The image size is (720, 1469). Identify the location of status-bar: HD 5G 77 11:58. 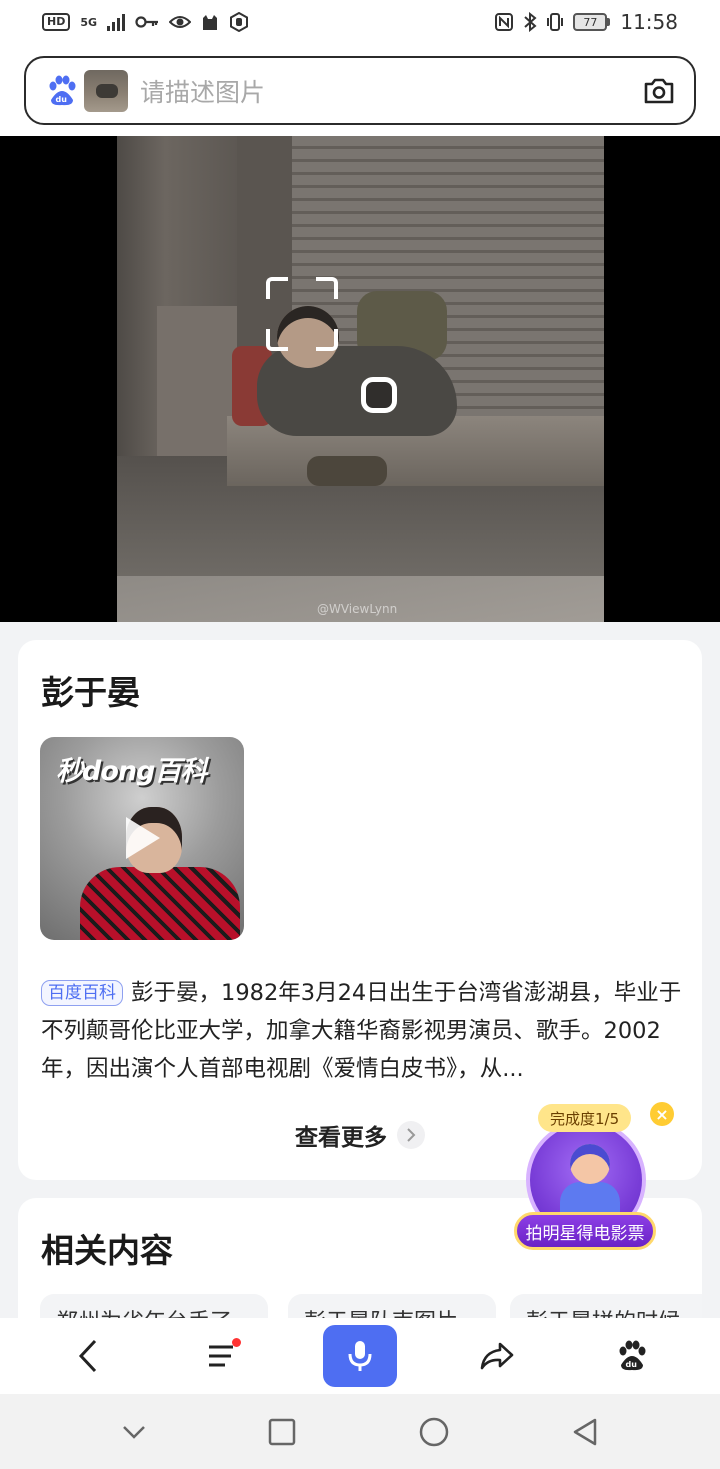
(360, 22).